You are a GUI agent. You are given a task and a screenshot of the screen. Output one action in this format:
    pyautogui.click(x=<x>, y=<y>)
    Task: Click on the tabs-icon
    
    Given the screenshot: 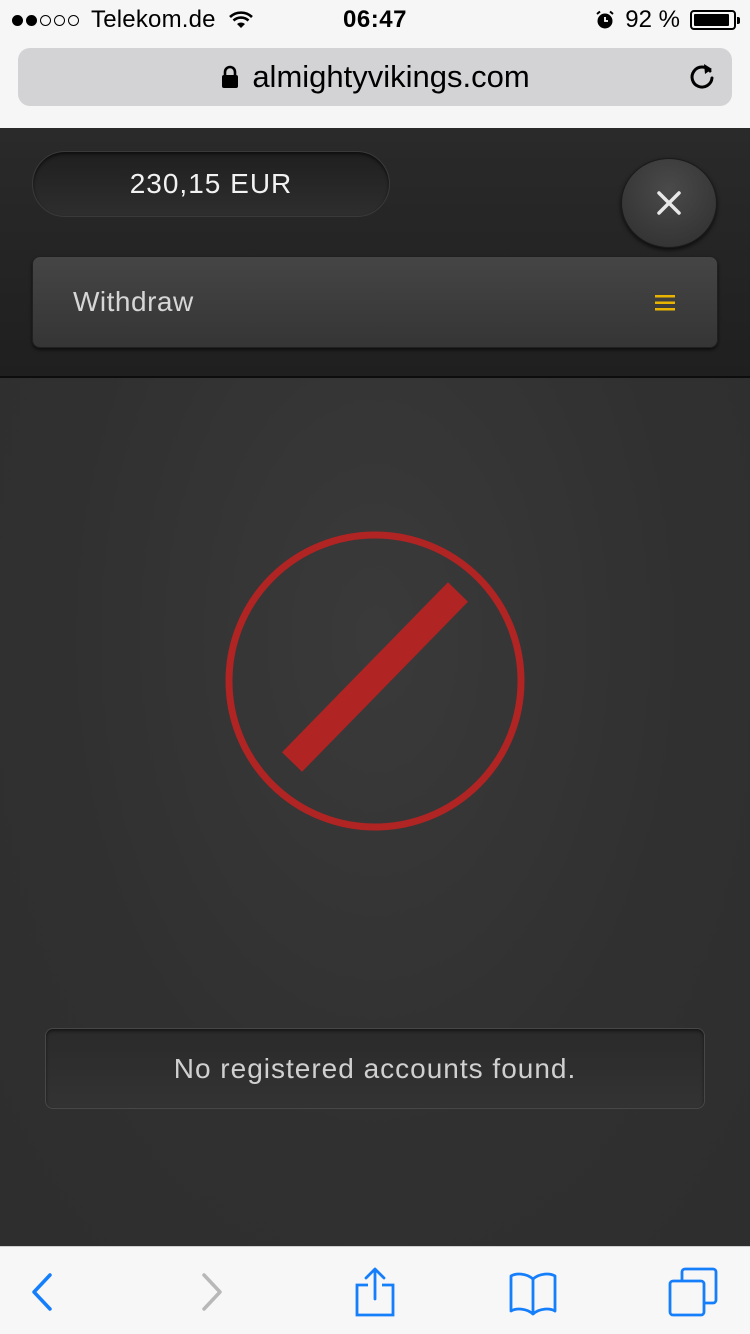 What is the action you would take?
    pyautogui.click(x=693, y=1292)
    